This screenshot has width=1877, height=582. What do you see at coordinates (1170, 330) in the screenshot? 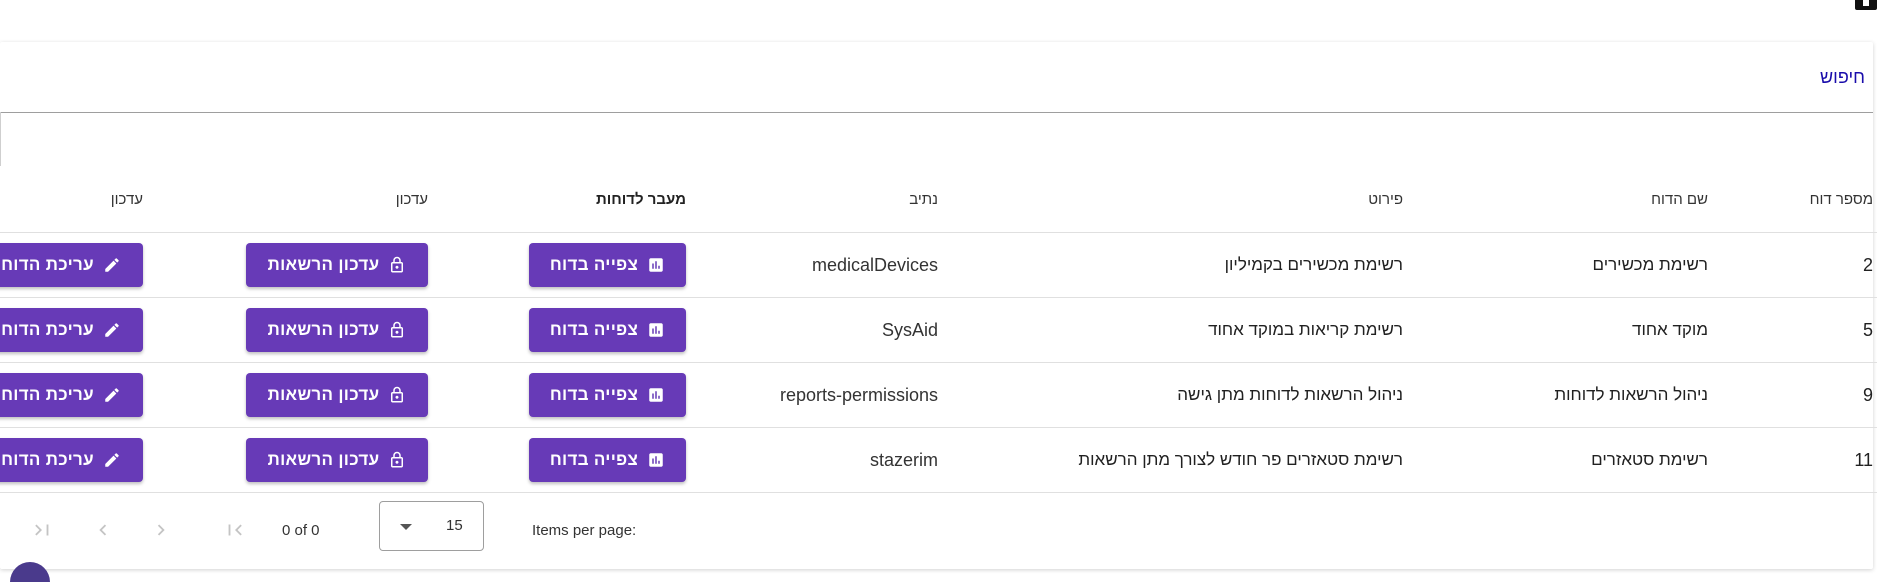
I see `cell-details: רשימת קריאות במוקד אחוד` at bounding box center [1170, 330].